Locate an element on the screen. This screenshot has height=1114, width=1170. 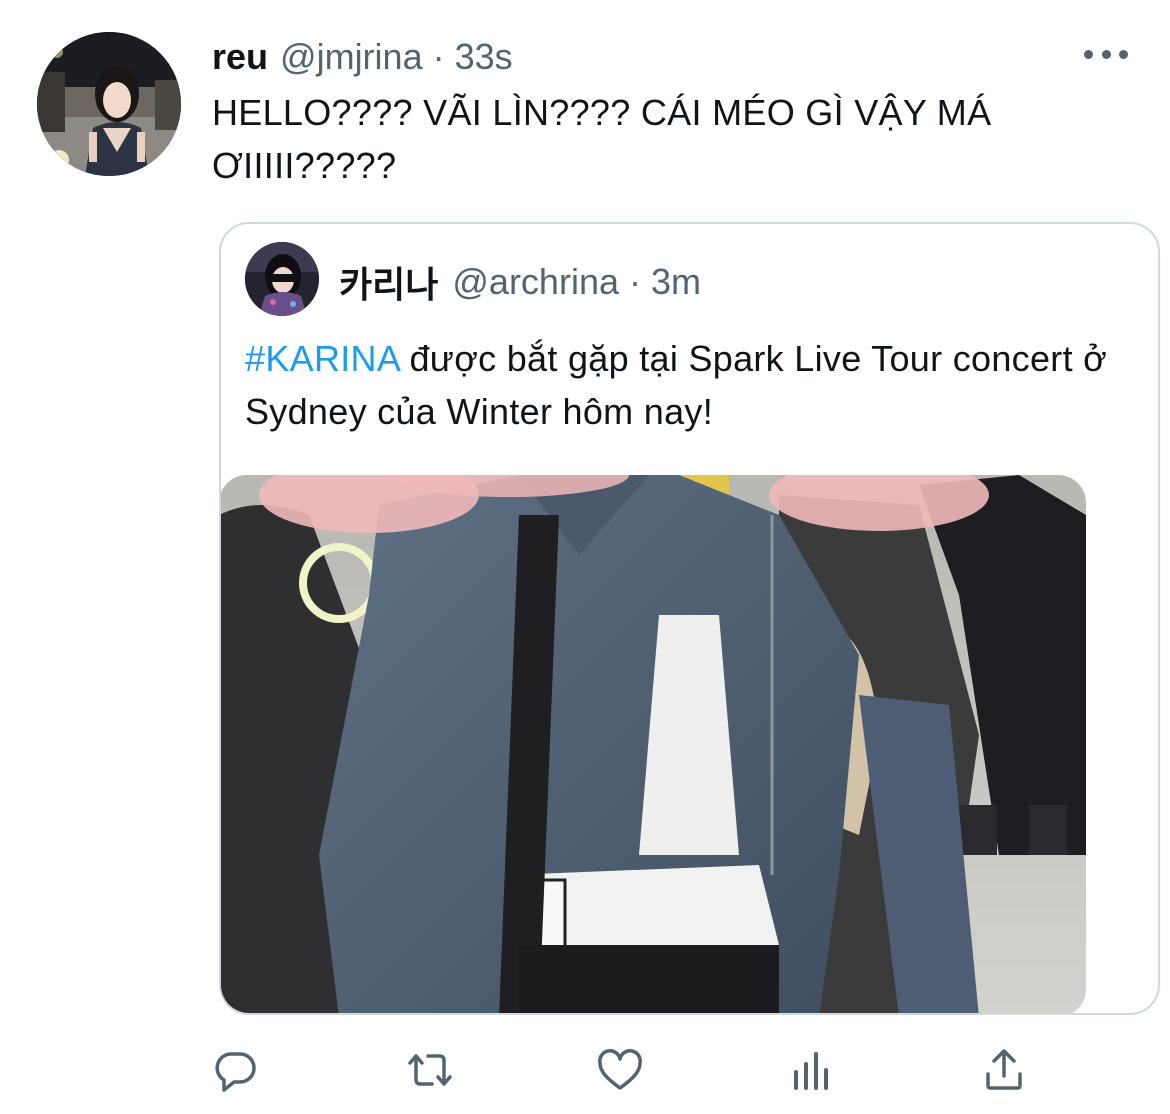
author-name: reu is located at coordinates (240, 57).